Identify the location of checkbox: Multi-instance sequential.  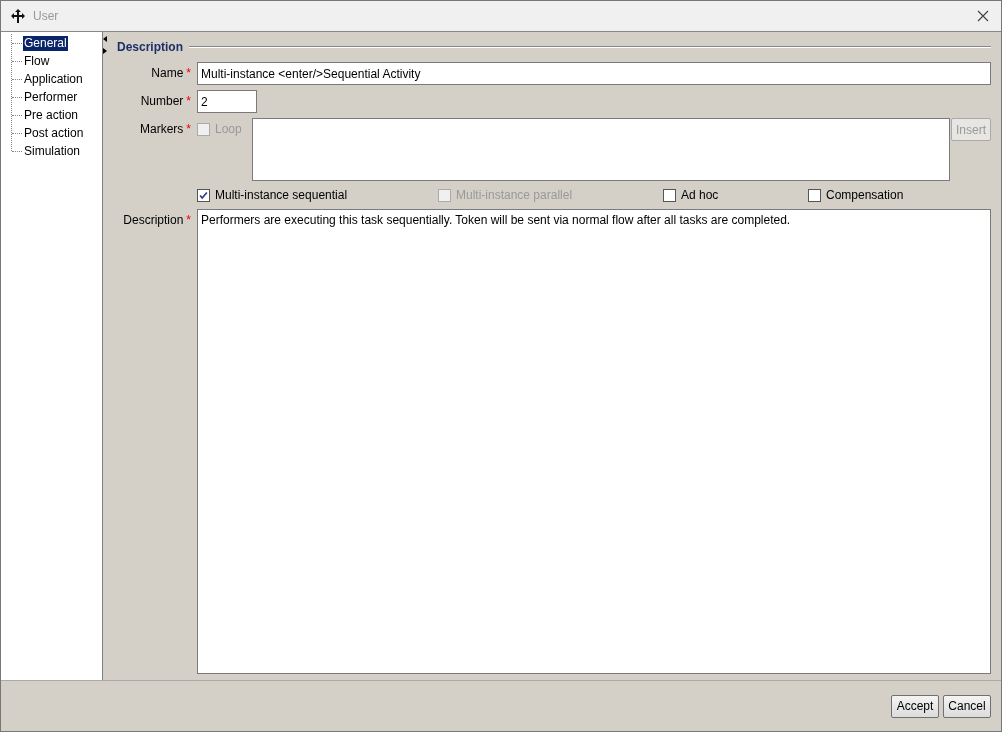
(317, 195).